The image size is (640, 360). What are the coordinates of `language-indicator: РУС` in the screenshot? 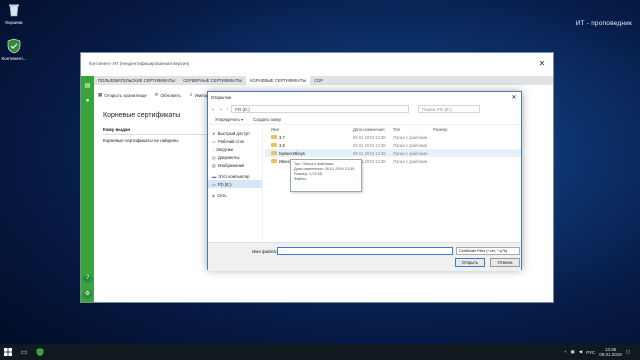 It's located at (590, 352).